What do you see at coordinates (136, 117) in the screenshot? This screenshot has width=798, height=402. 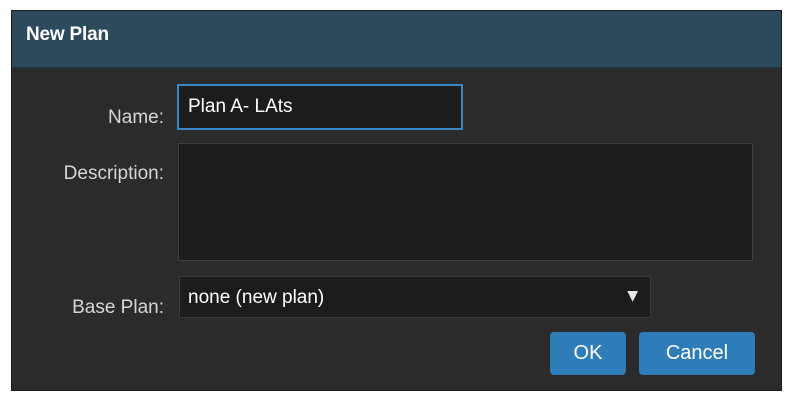 I see `name-label: Name:` at bounding box center [136, 117].